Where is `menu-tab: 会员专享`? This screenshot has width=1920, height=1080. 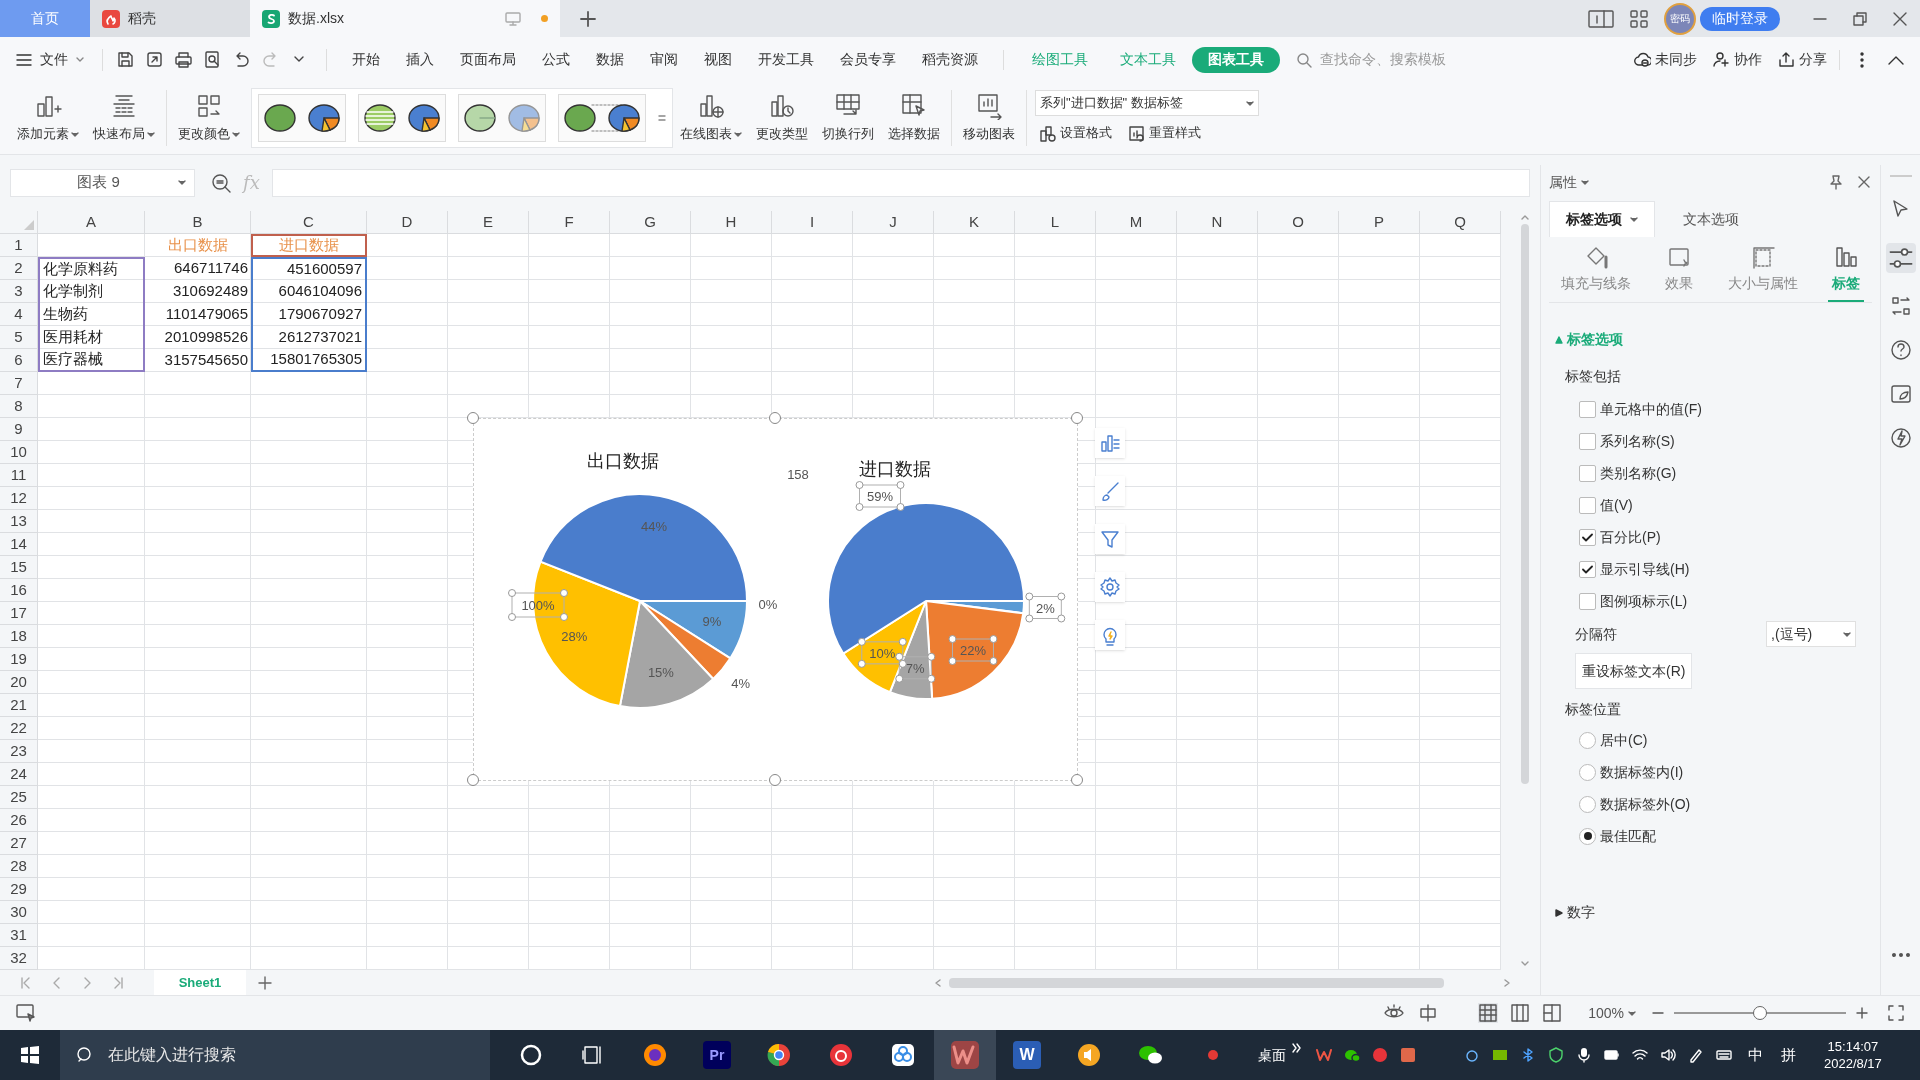 menu-tab: 会员专享 is located at coordinates (868, 59).